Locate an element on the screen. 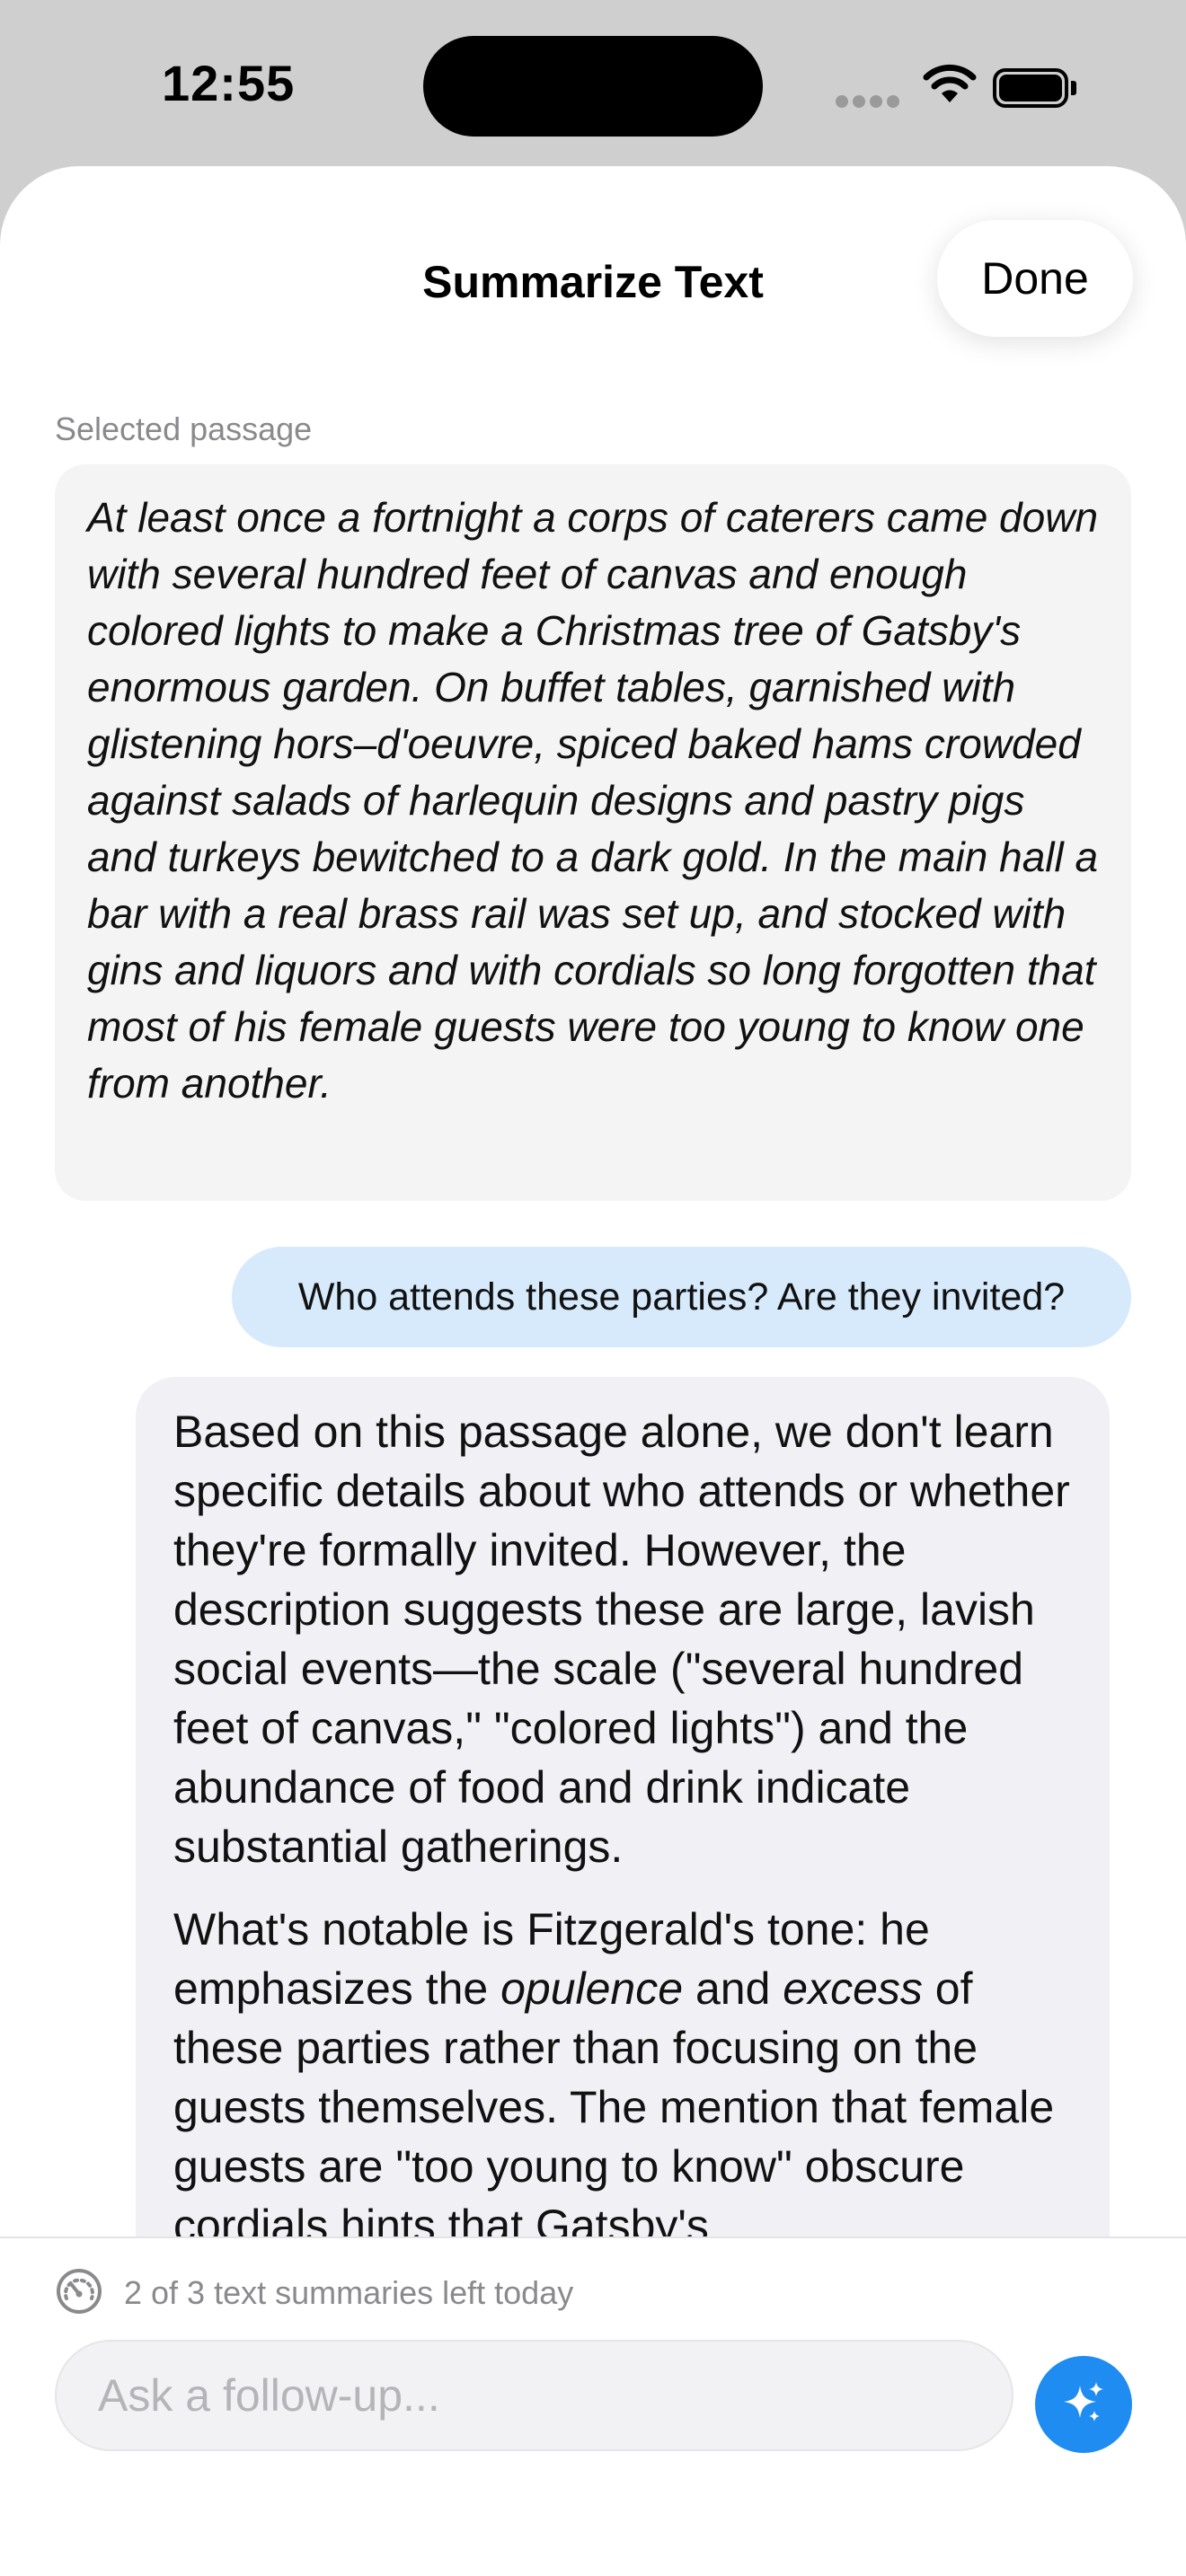 This screenshot has height=2576, width=1186. send-button is located at coordinates (1083, 2404).